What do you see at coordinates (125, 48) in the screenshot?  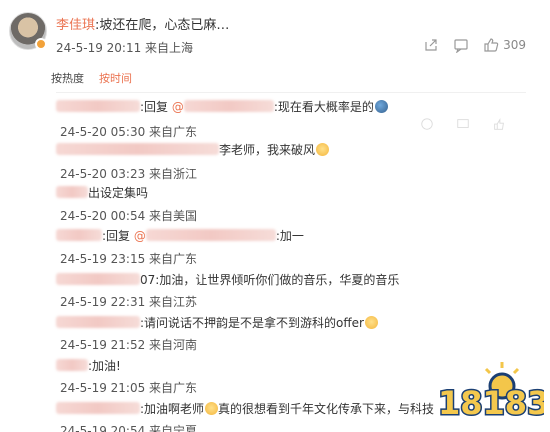 I see `comment-meta: 24-5-19 20:11 来自上海` at bounding box center [125, 48].